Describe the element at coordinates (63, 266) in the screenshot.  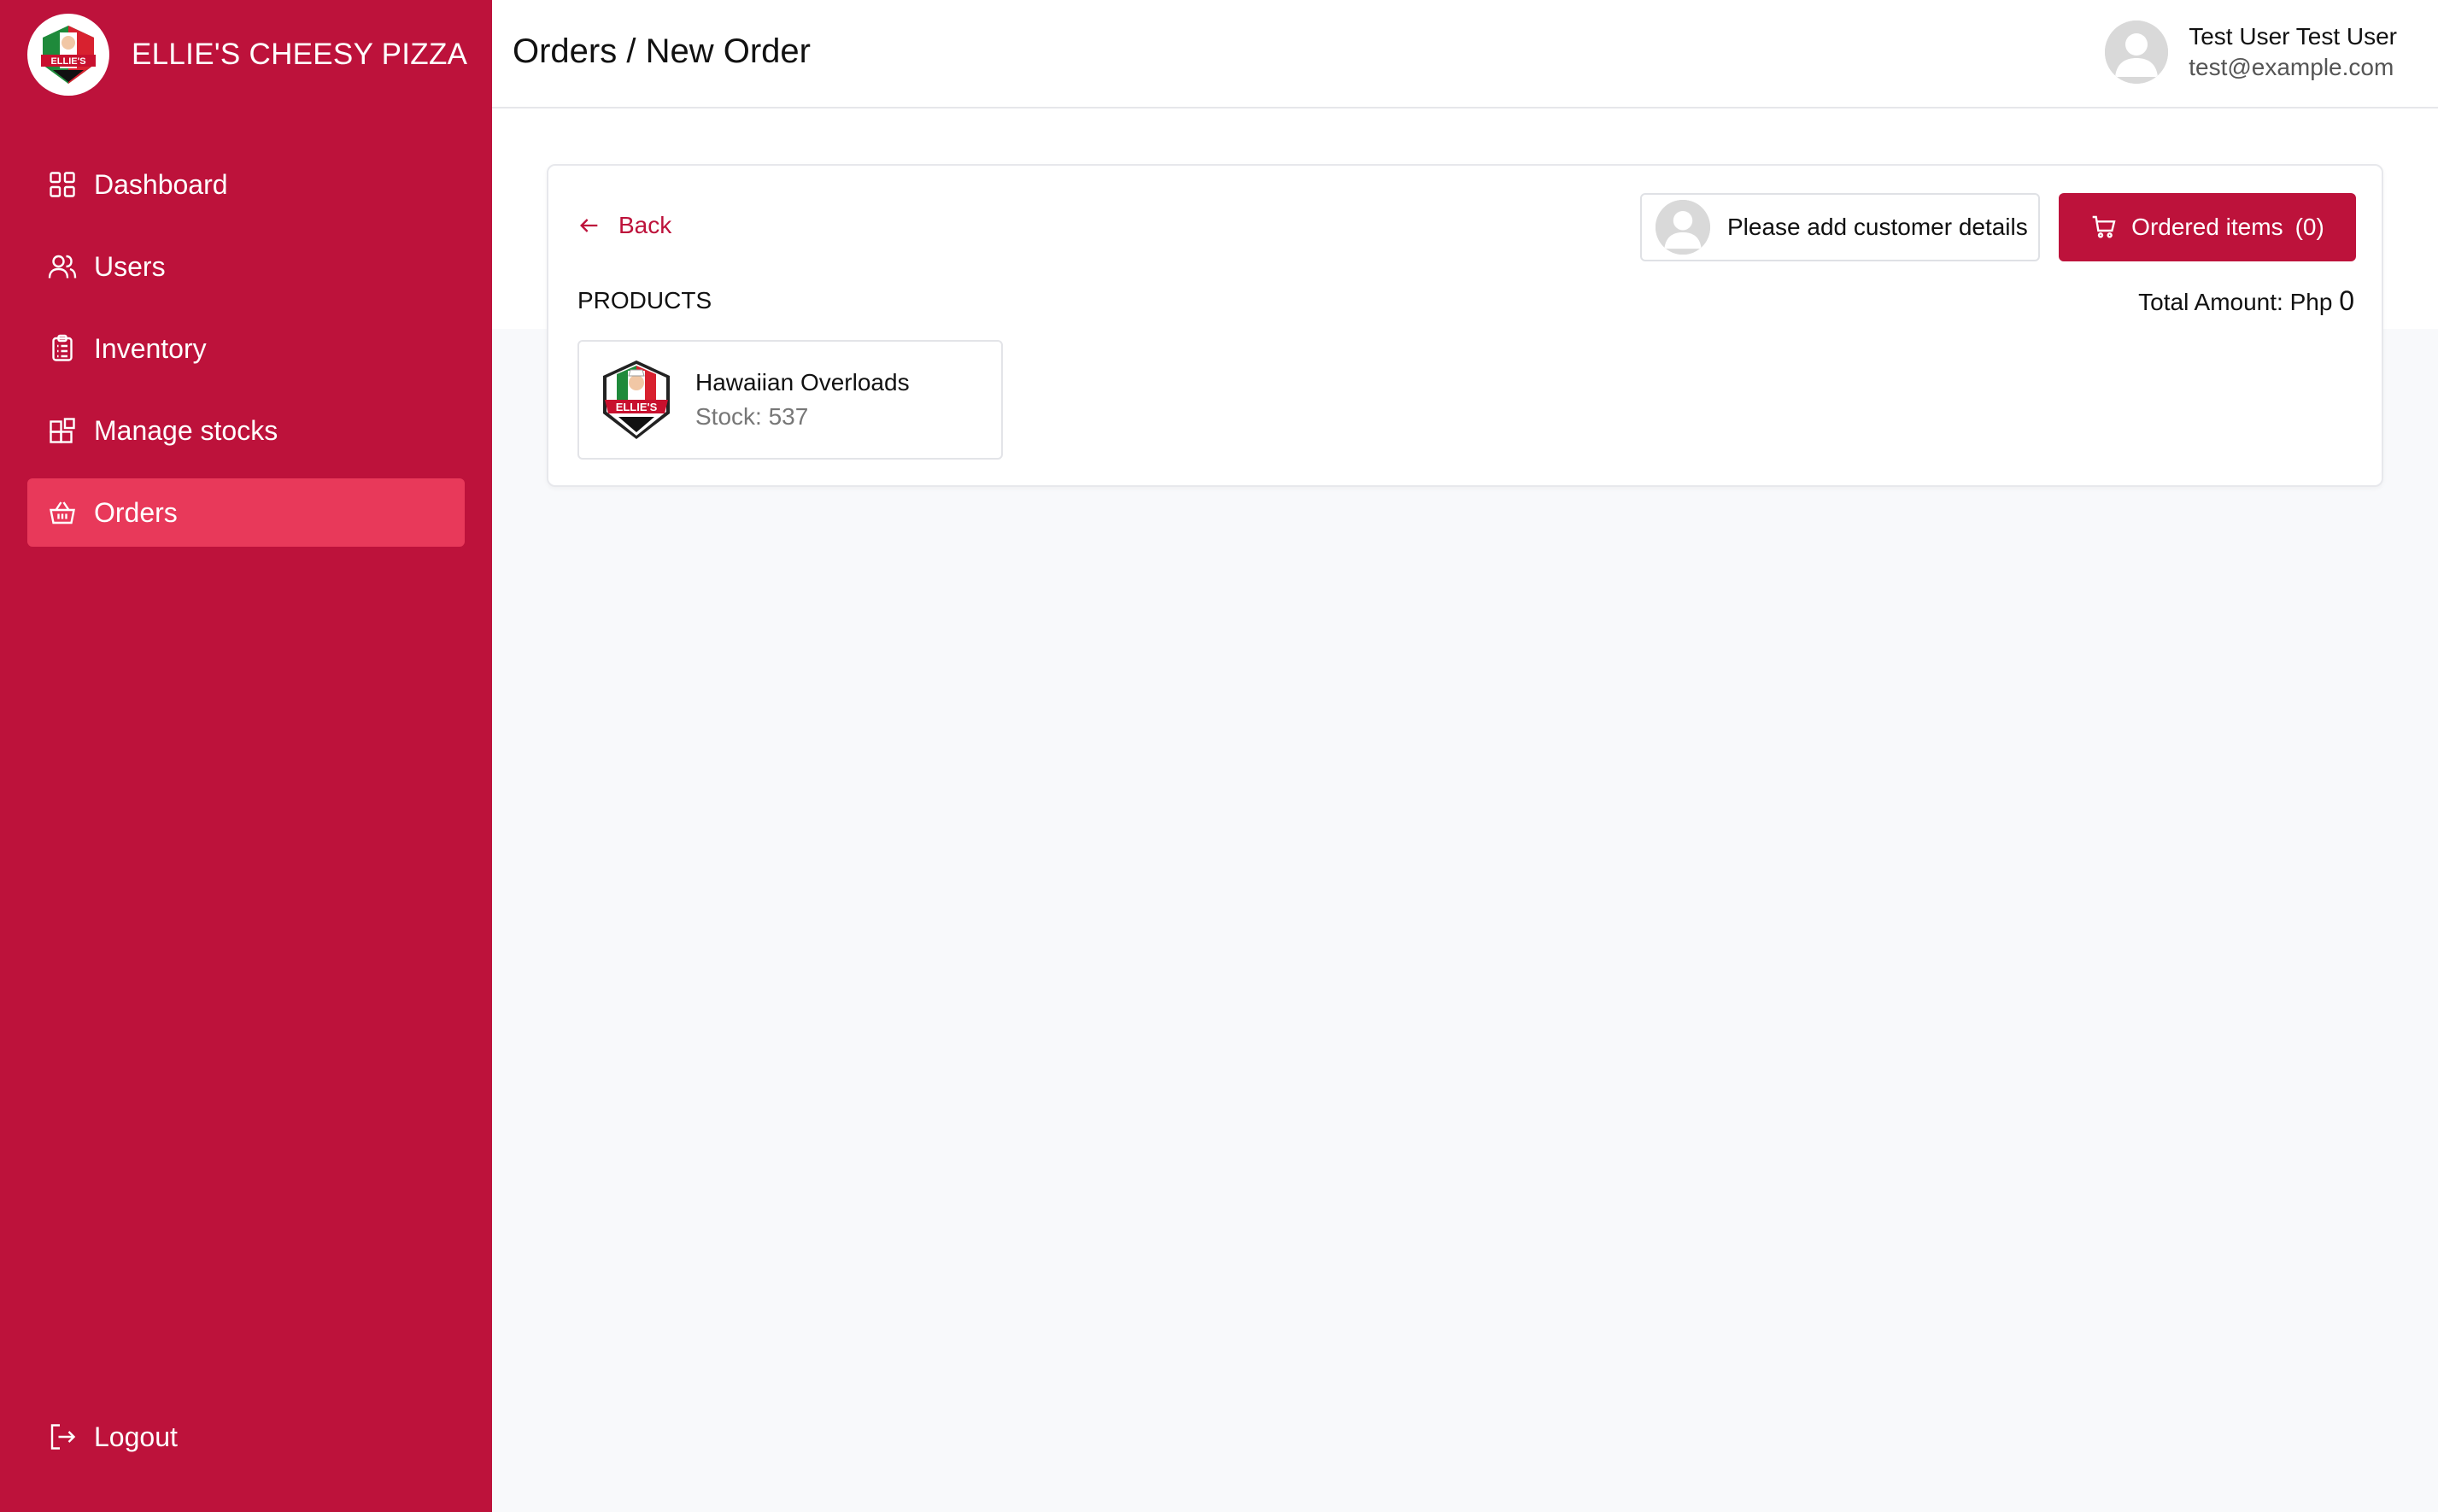
I see `users-icon` at that location.